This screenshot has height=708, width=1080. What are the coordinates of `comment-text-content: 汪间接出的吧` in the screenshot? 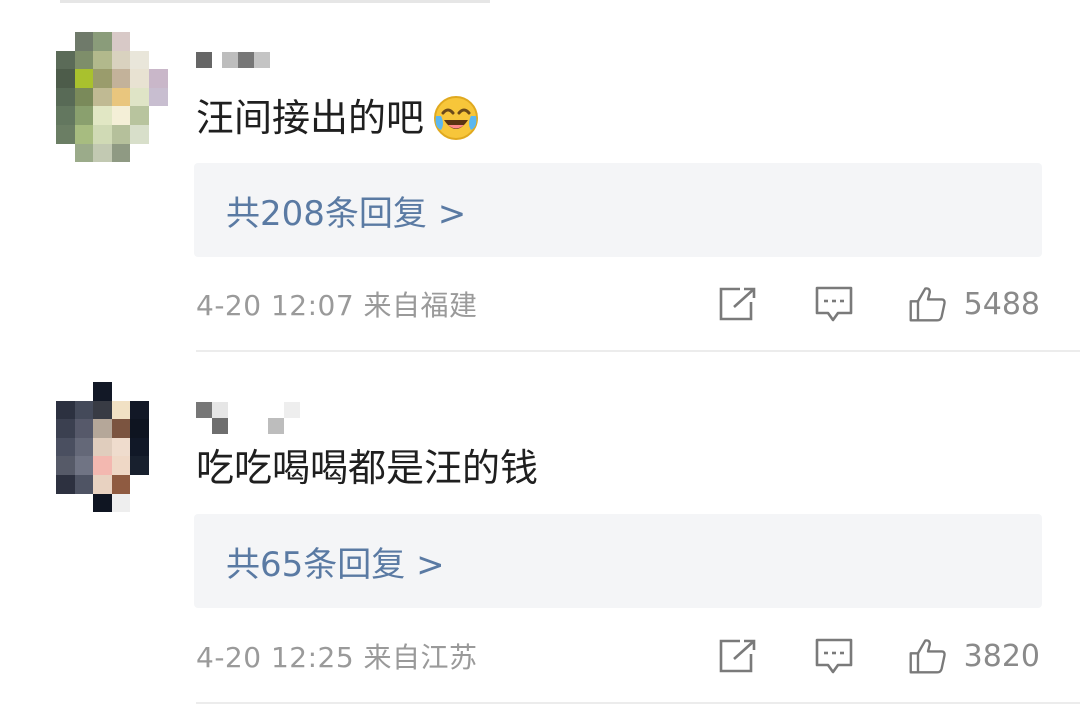 It's located at (310, 118).